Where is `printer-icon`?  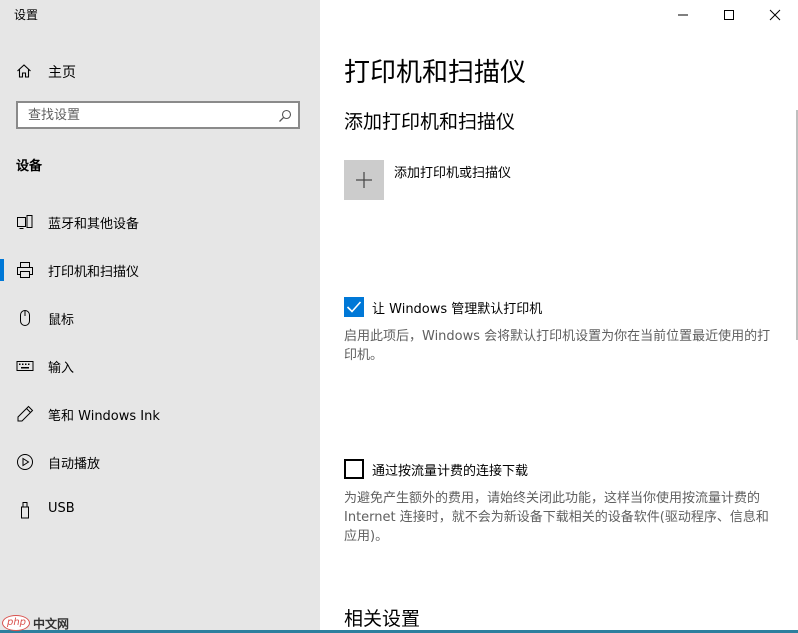 printer-icon is located at coordinates (25, 270).